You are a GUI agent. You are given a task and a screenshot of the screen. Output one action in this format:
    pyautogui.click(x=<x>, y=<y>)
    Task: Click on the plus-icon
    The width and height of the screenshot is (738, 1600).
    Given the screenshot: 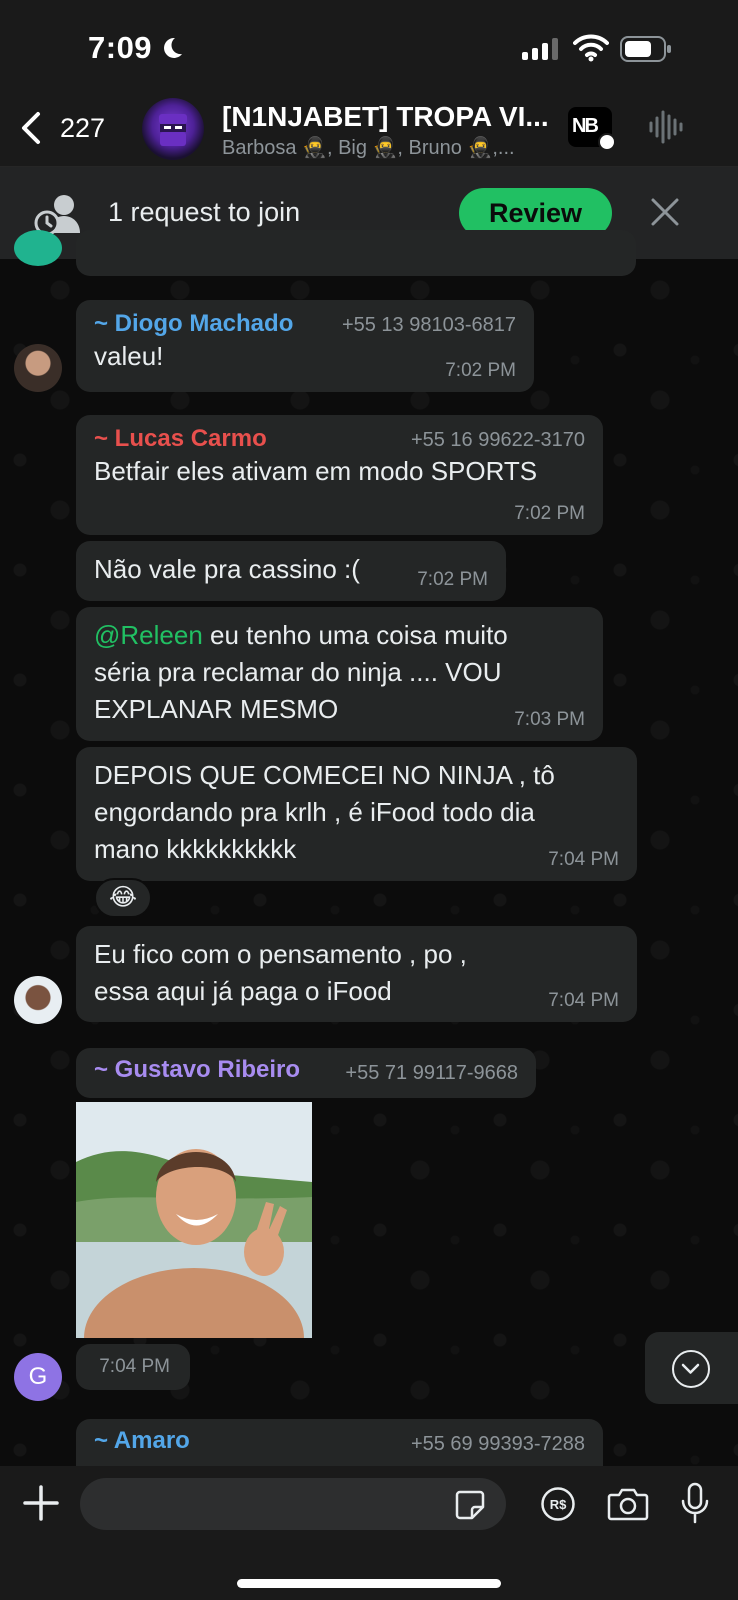 What is the action you would take?
    pyautogui.click(x=41, y=1503)
    